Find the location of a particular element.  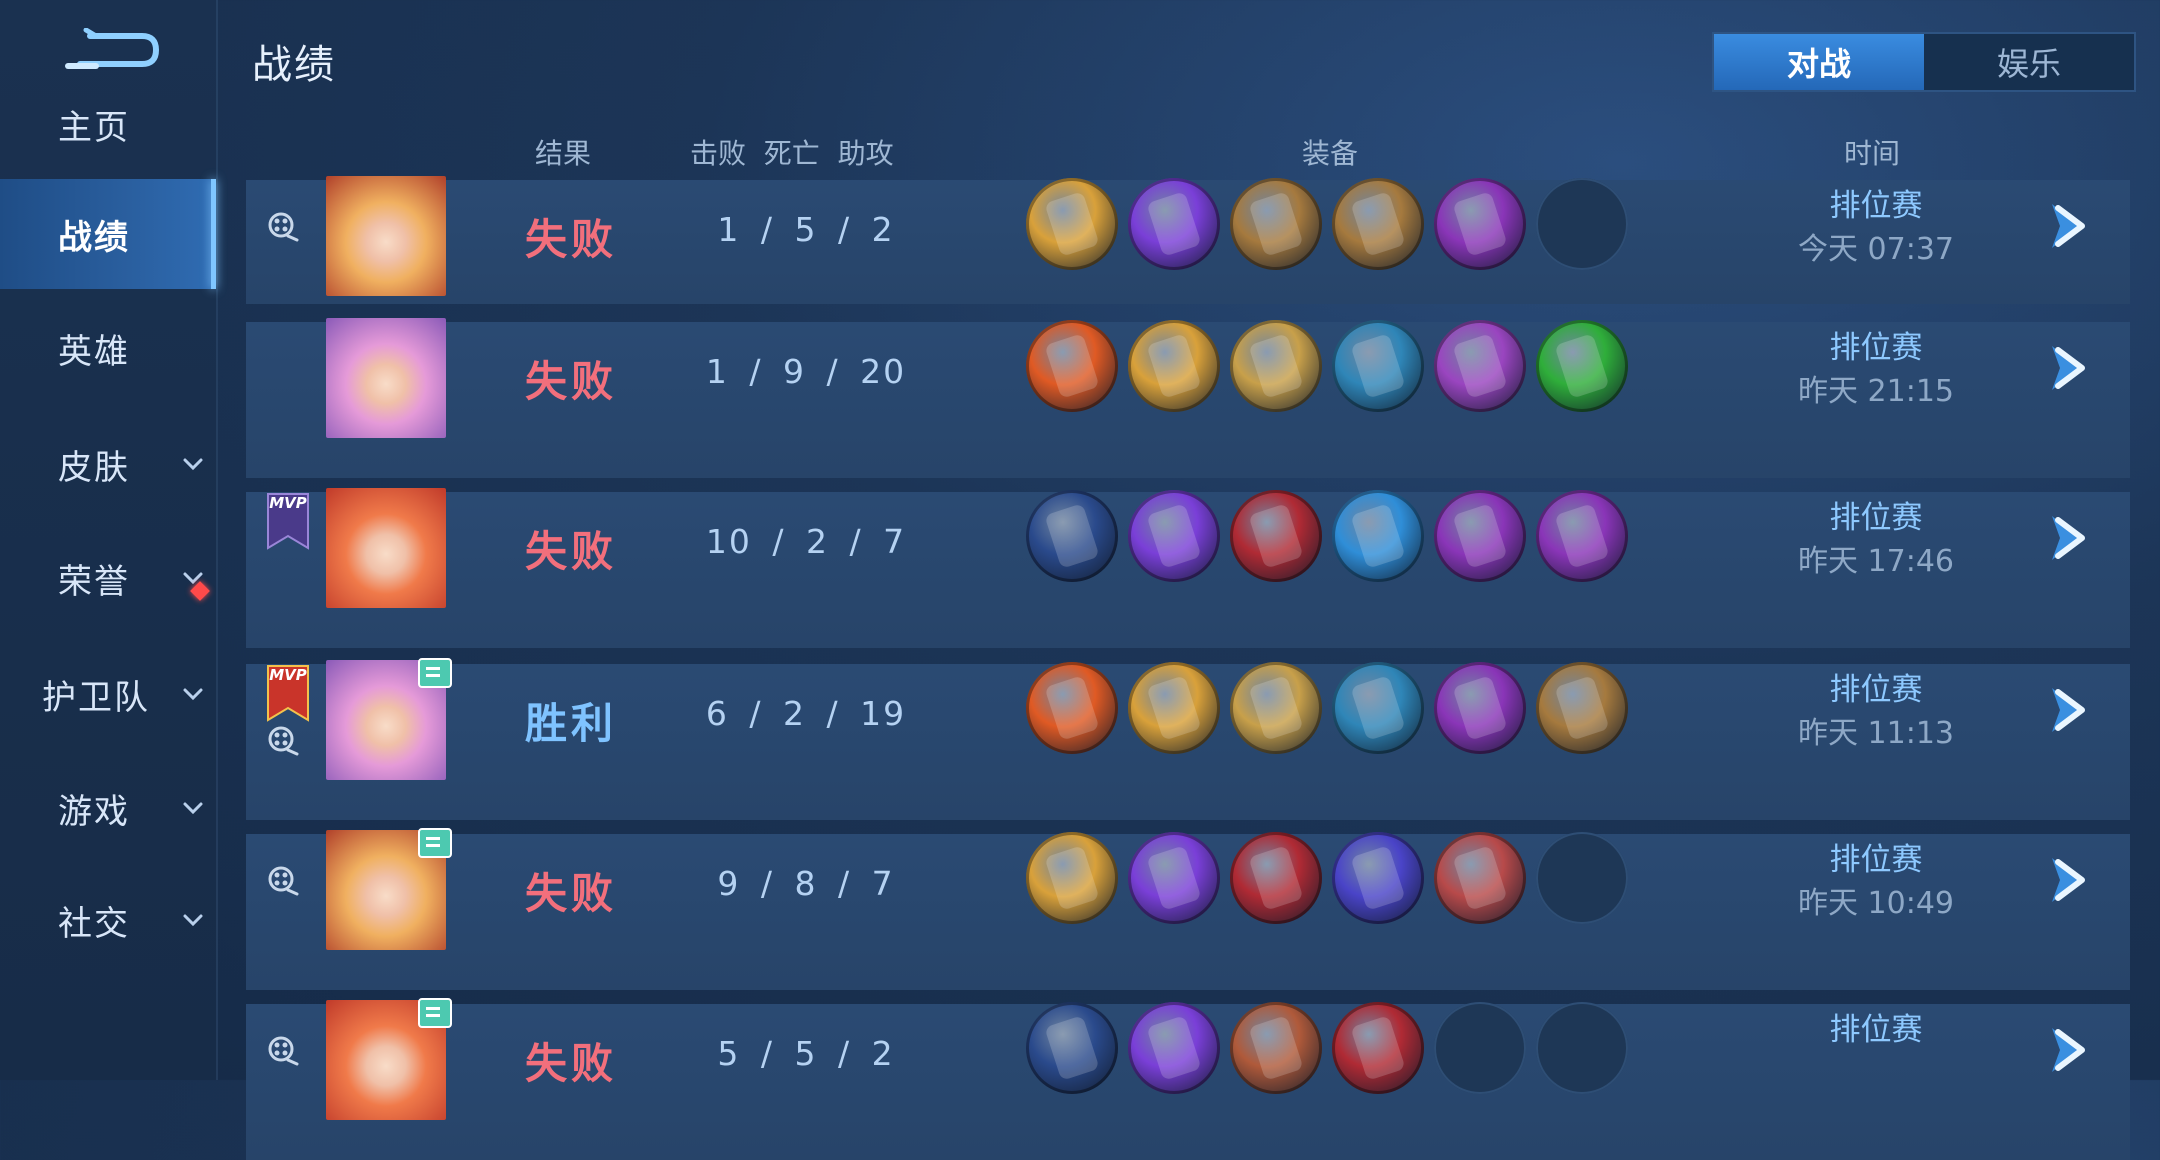

match-row: 失败 1 / 5 / 2 排位赛 今天 07:37 is located at coordinates (1188, 240).